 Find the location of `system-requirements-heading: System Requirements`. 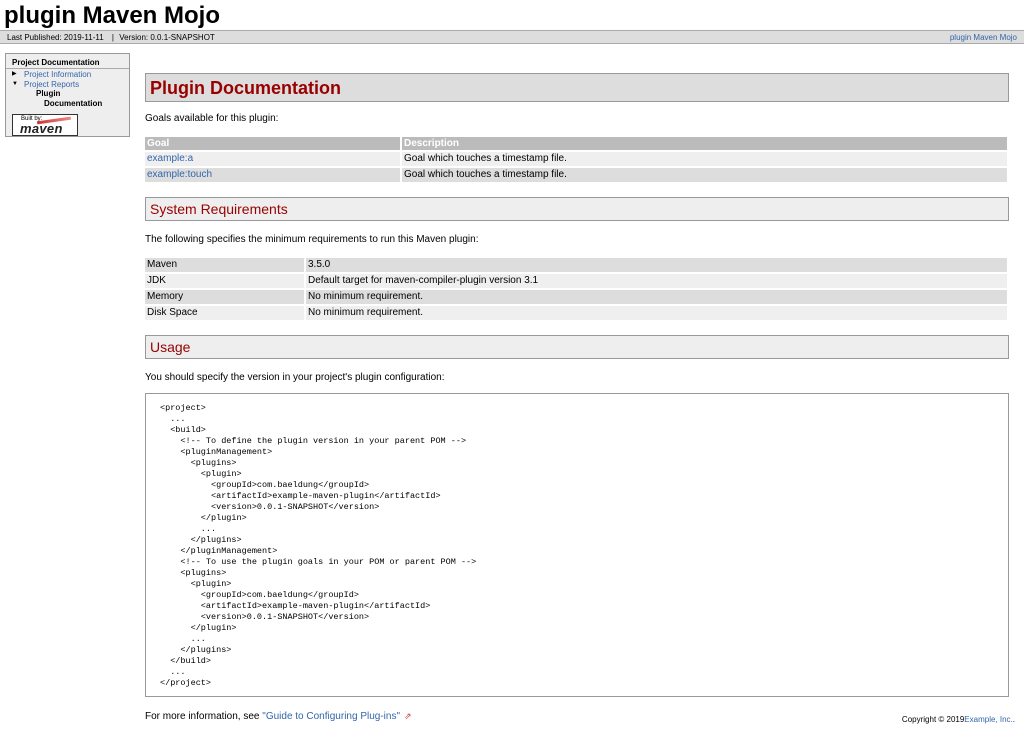

system-requirements-heading: System Requirements is located at coordinates (577, 209).